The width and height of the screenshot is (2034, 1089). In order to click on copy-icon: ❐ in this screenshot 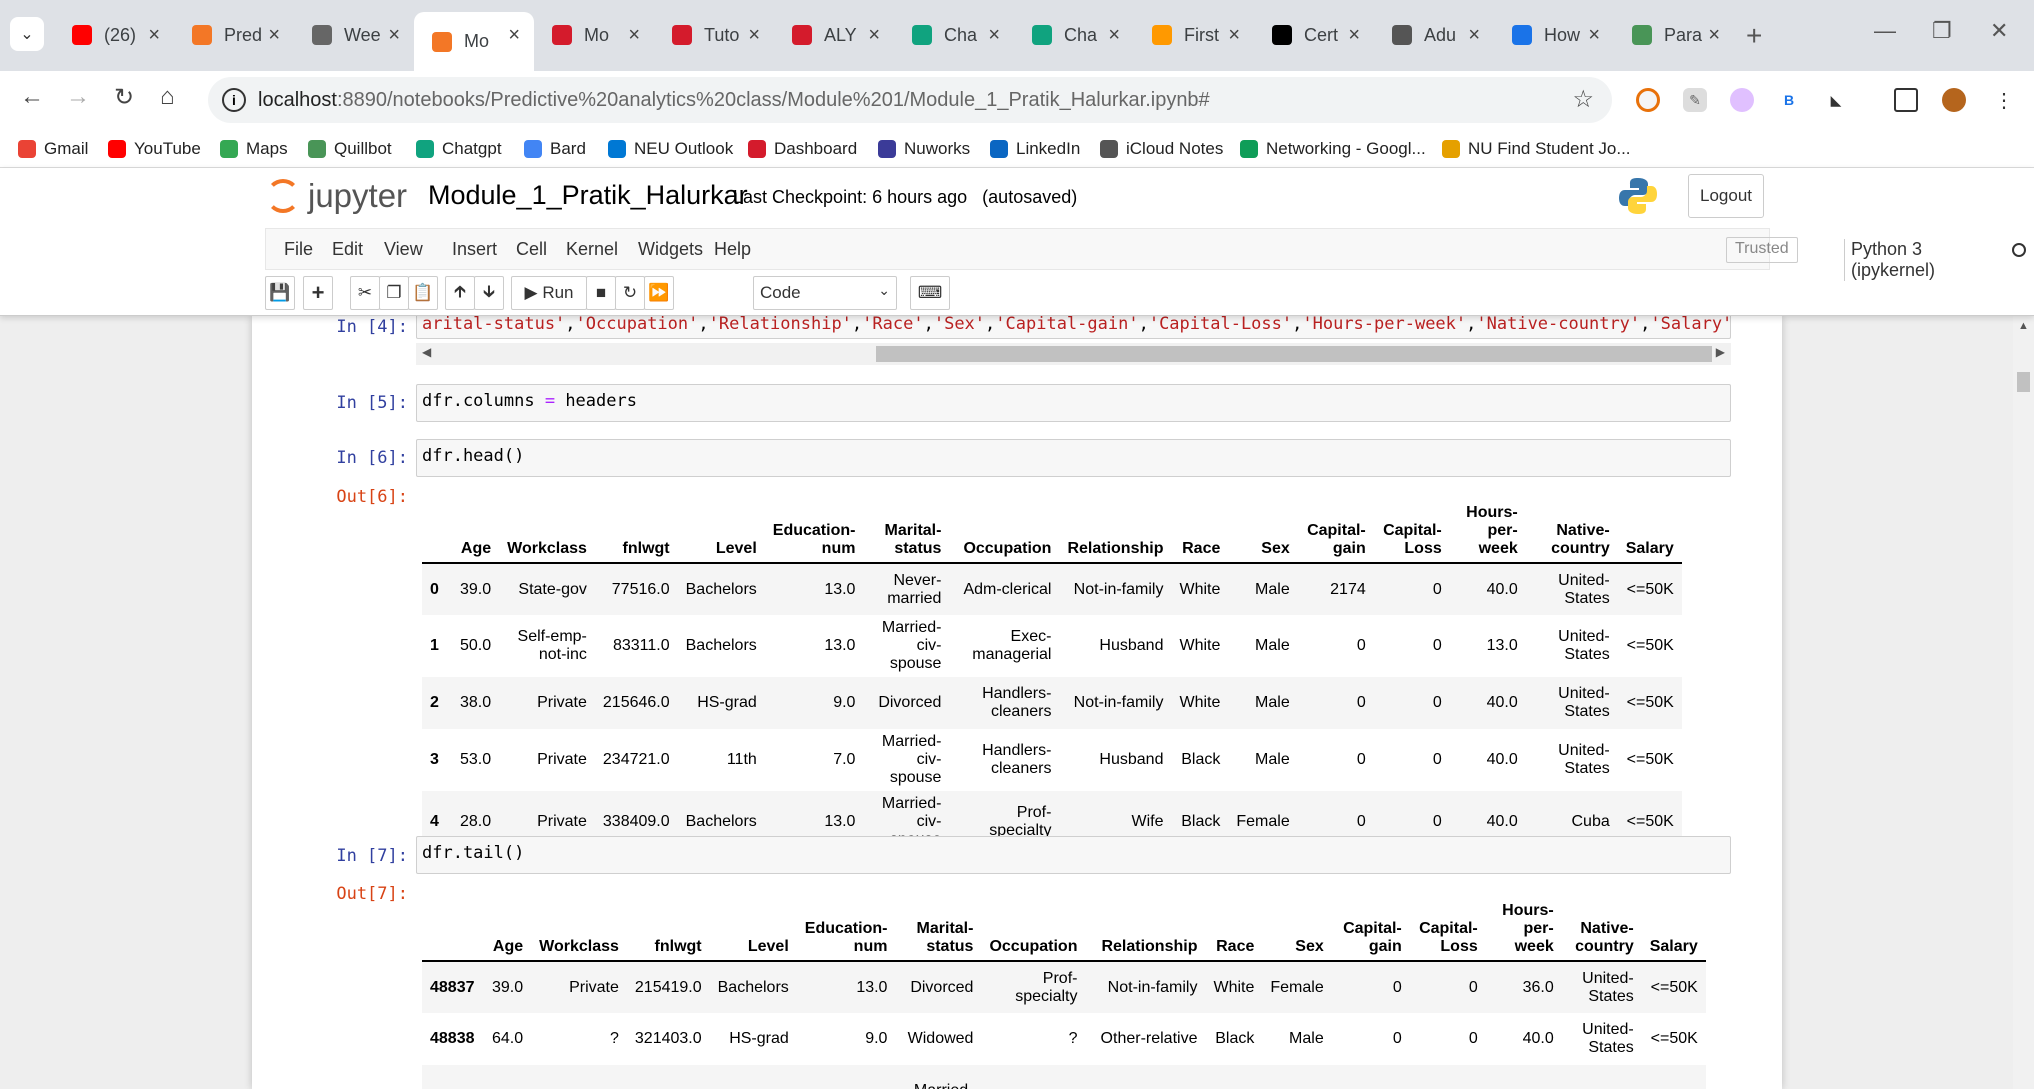, I will do `click(394, 293)`.